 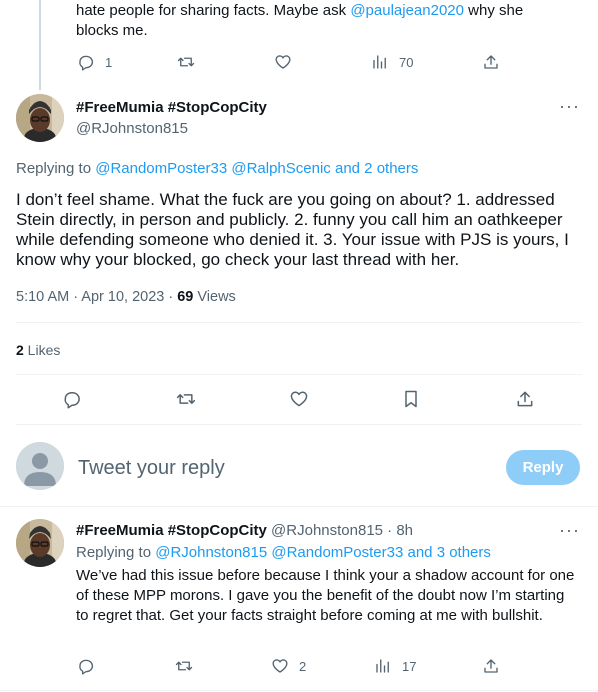 I want to click on replying-others-link: and 2 others, so click(x=376, y=168).